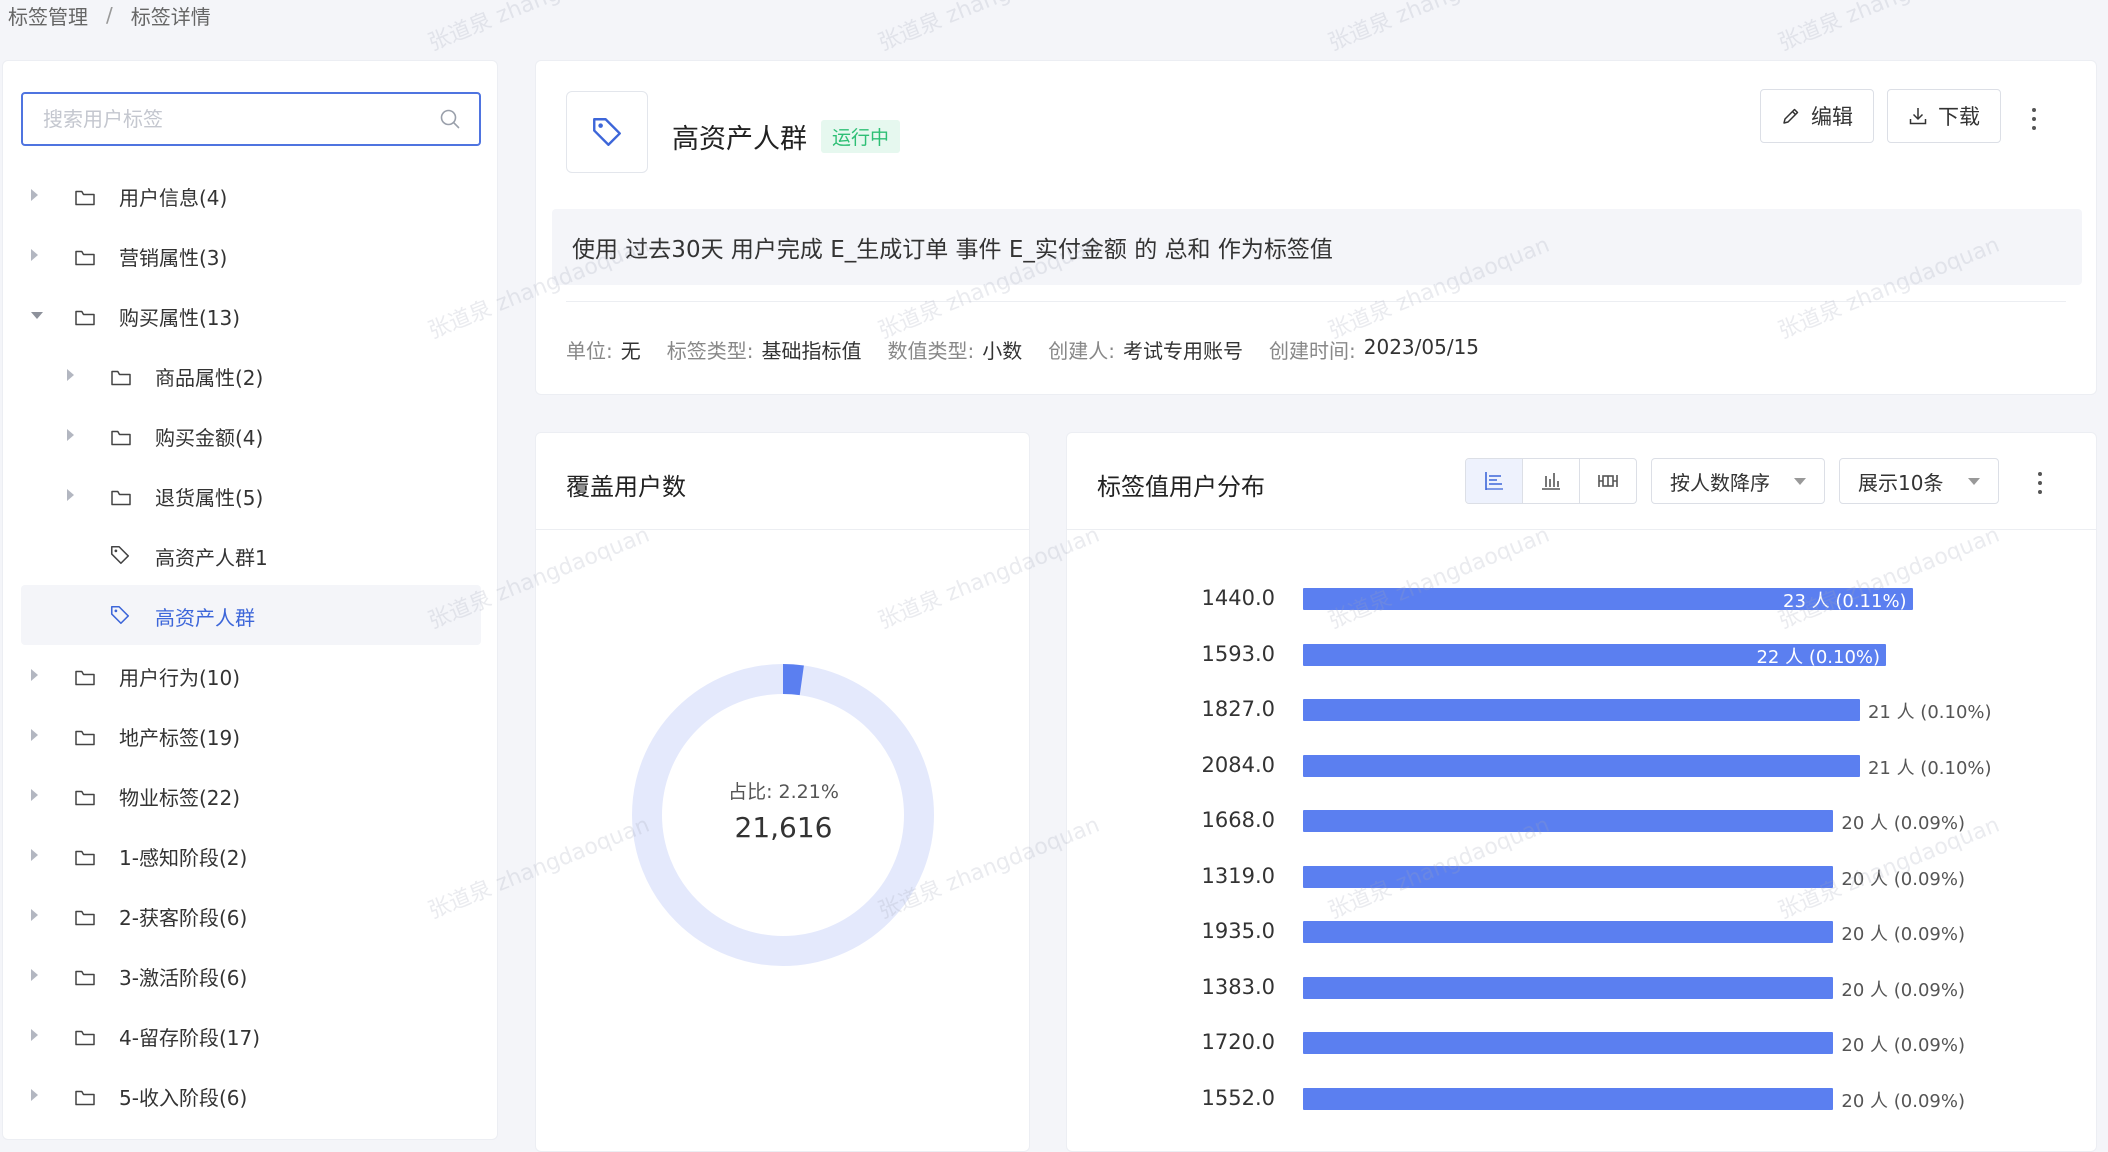 The height and width of the screenshot is (1152, 2108). I want to click on search-icon, so click(450, 119).